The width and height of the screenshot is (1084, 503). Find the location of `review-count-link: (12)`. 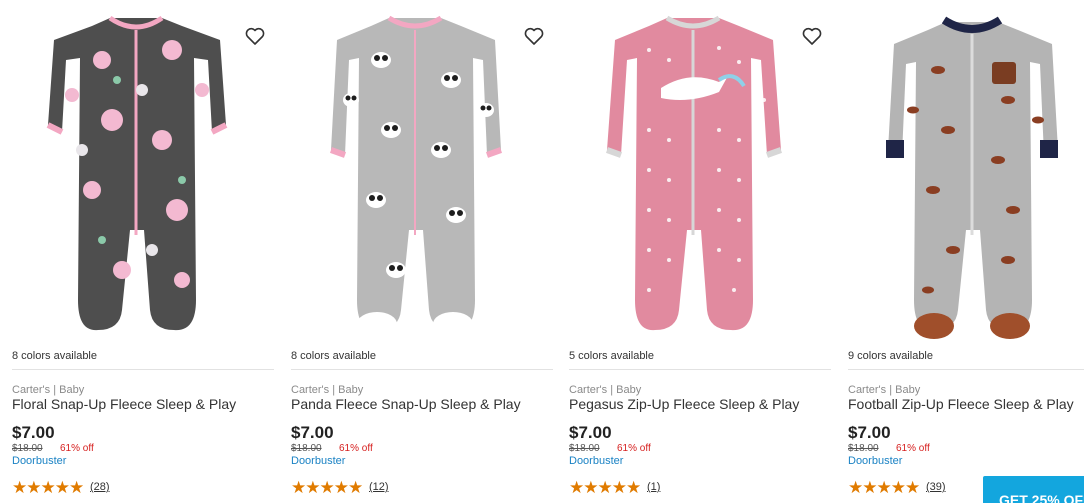

review-count-link: (12) is located at coordinates (379, 487).